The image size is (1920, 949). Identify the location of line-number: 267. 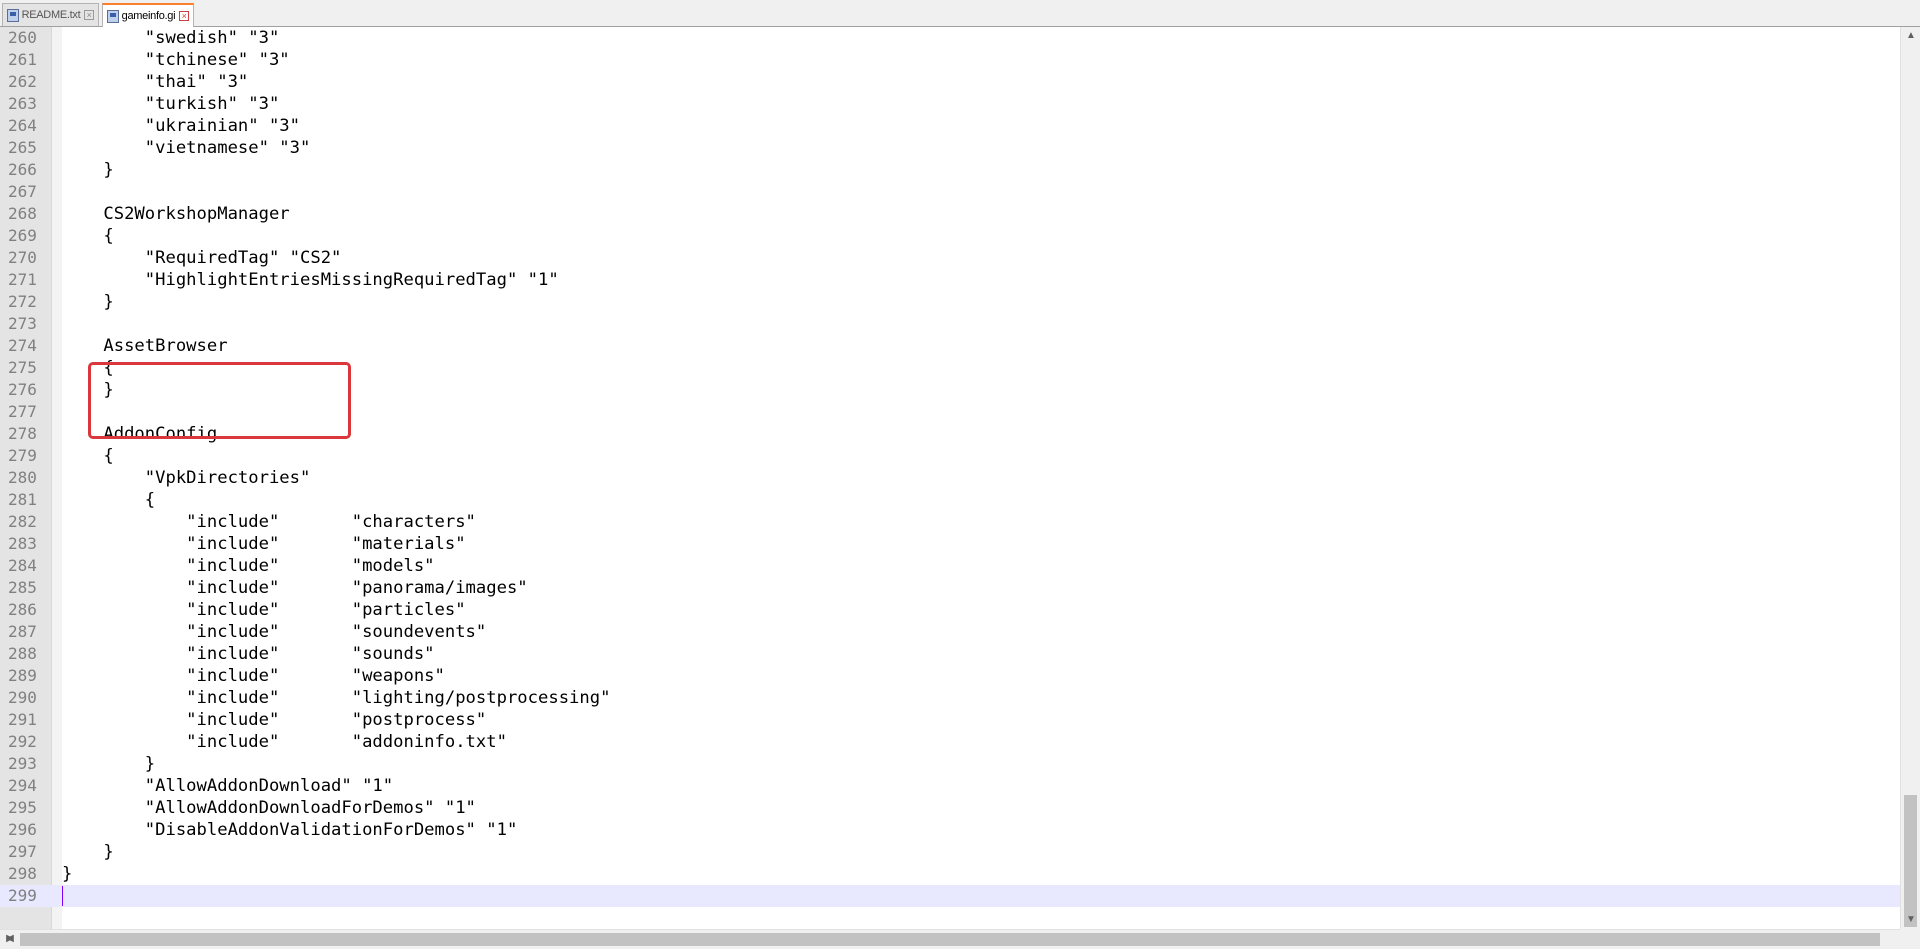
(22, 191).